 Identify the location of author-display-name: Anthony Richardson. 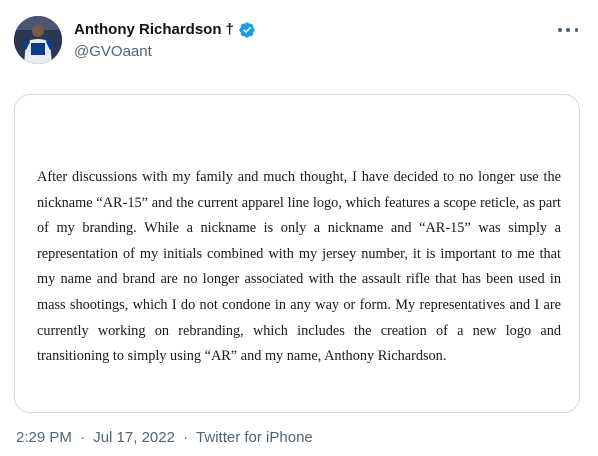
(148, 30).